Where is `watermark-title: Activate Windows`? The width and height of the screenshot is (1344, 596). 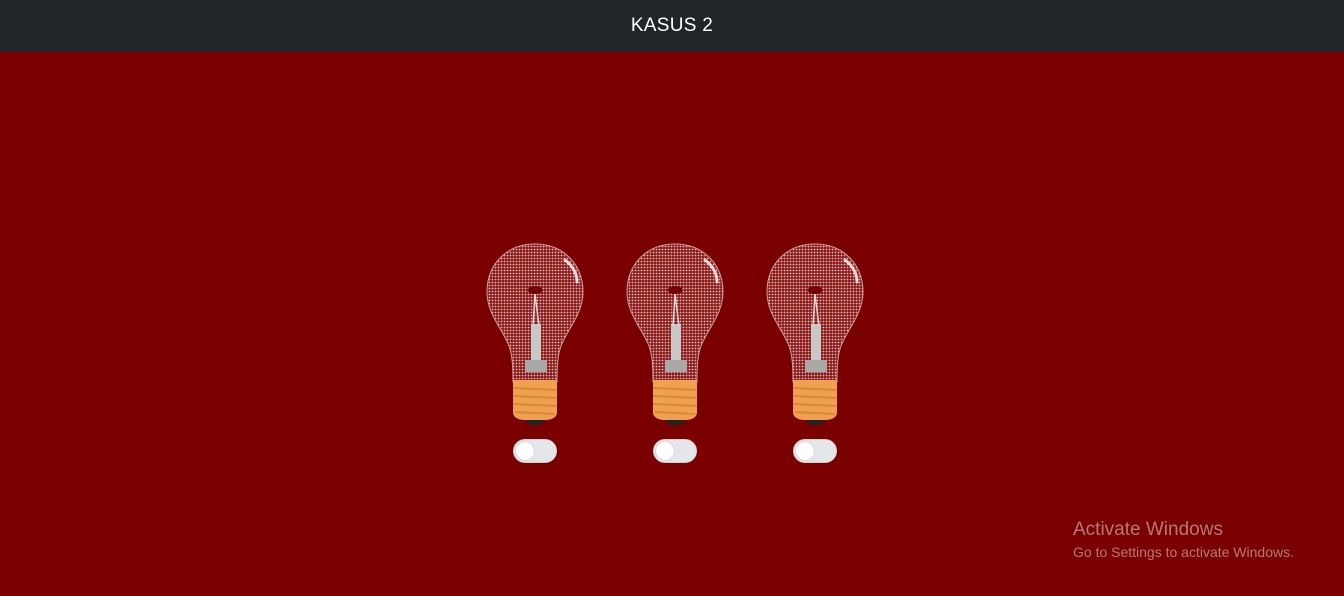 watermark-title: Activate Windows is located at coordinates (1148, 529).